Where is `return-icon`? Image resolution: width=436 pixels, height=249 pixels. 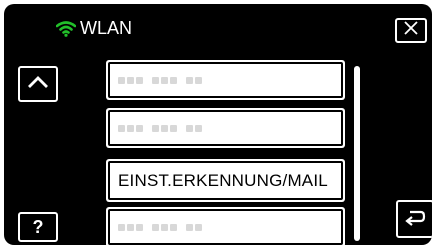
return-icon is located at coordinates (415, 219).